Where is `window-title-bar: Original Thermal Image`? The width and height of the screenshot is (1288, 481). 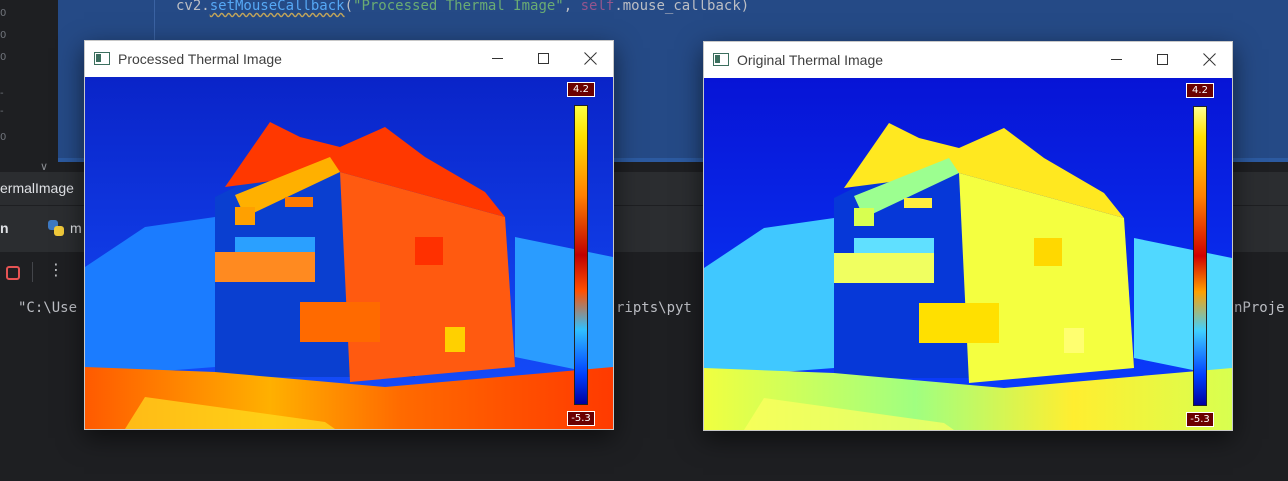
window-title-bar: Original Thermal Image is located at coordinates (968, 60).